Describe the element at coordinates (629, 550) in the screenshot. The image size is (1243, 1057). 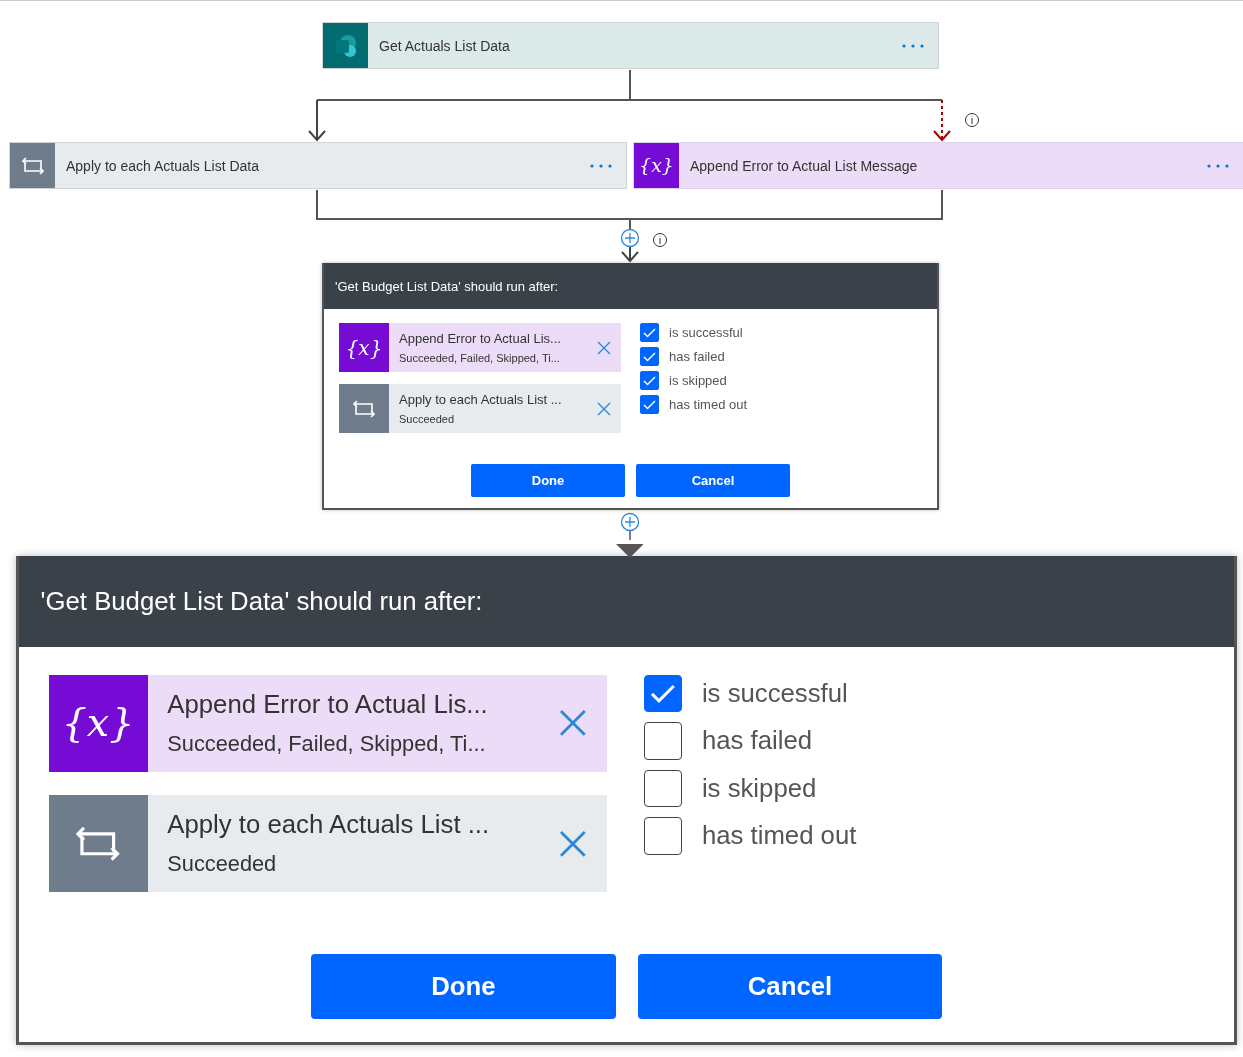
I see `arrow-icon` at that location.